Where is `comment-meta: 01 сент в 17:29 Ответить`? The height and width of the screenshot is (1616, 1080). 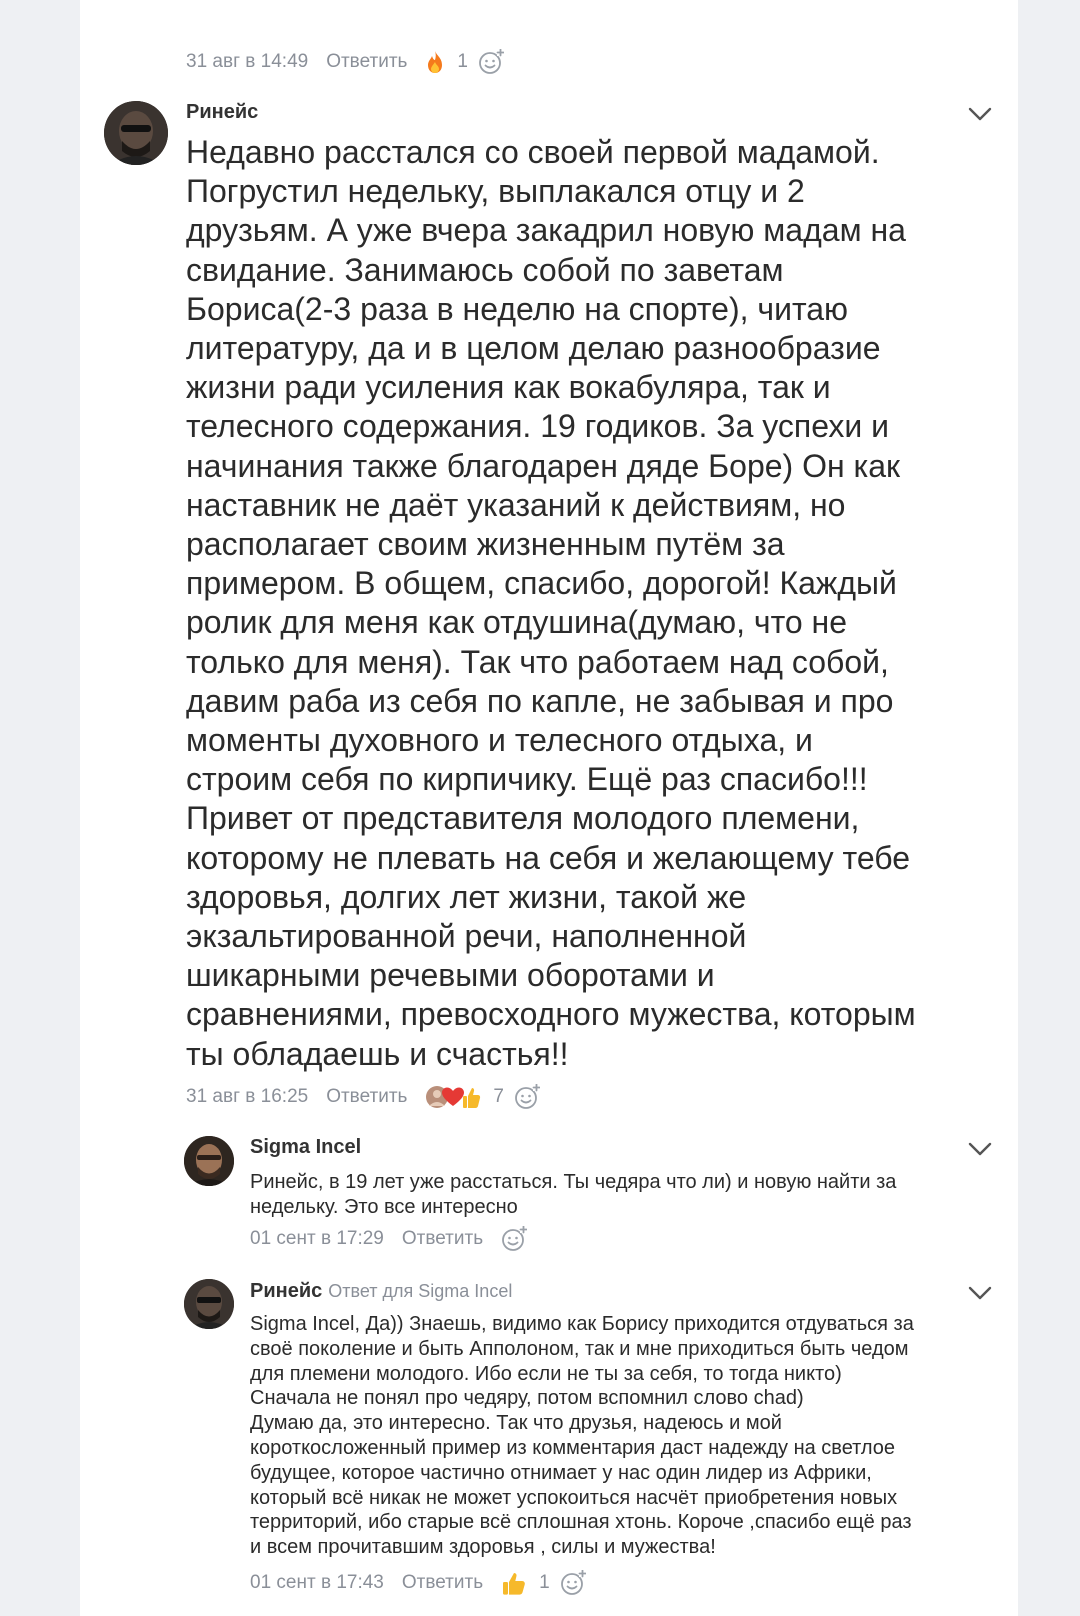
comment-meta: 01 сент в 17:29 Ответить is located at coordinates (389, 1239).